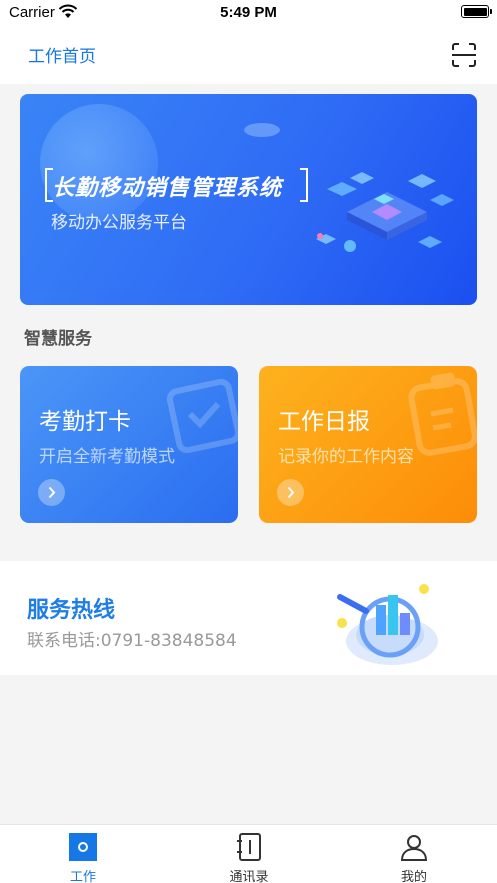 The width and height of the screenshot is (497, 883). What do you see at coordinates (413, 876) in the screenshot?
I see `tab-label: 我的` at bounding box center [413, 876].